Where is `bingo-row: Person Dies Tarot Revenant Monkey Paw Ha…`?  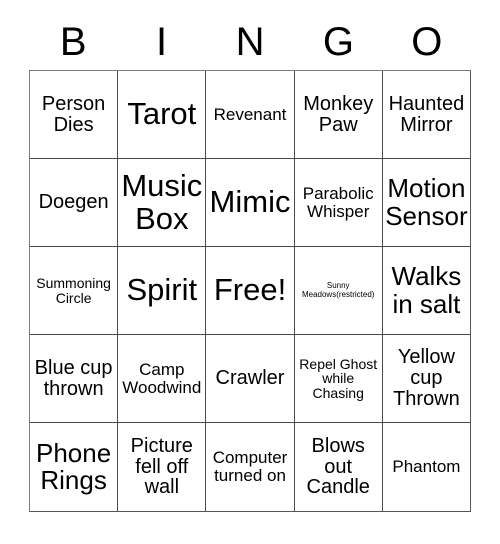 bingo-row: Person Dies Tarot Revenant Monkey Paw Ha… is located at coordinates (250, 115).